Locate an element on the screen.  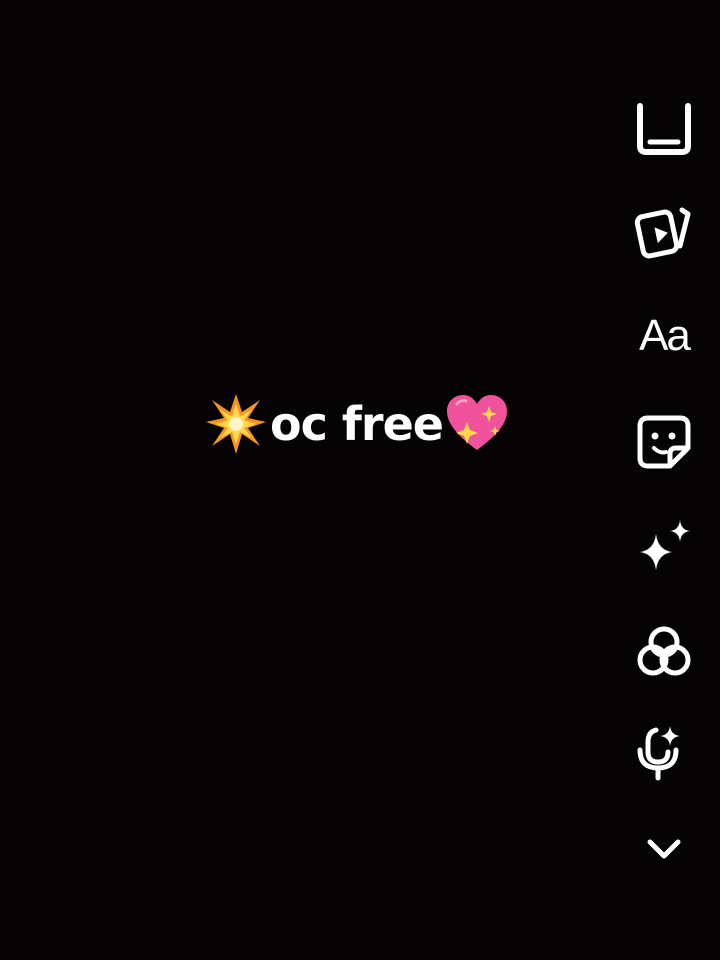
crop-icon is located at coordinates (664, 129).